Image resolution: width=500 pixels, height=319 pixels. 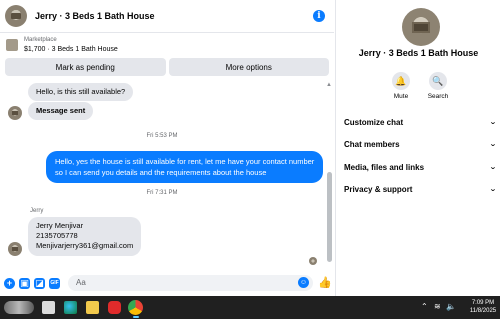 I want to click on section-media-files: Media, files and links ⌄, so click(x=420, y=167).